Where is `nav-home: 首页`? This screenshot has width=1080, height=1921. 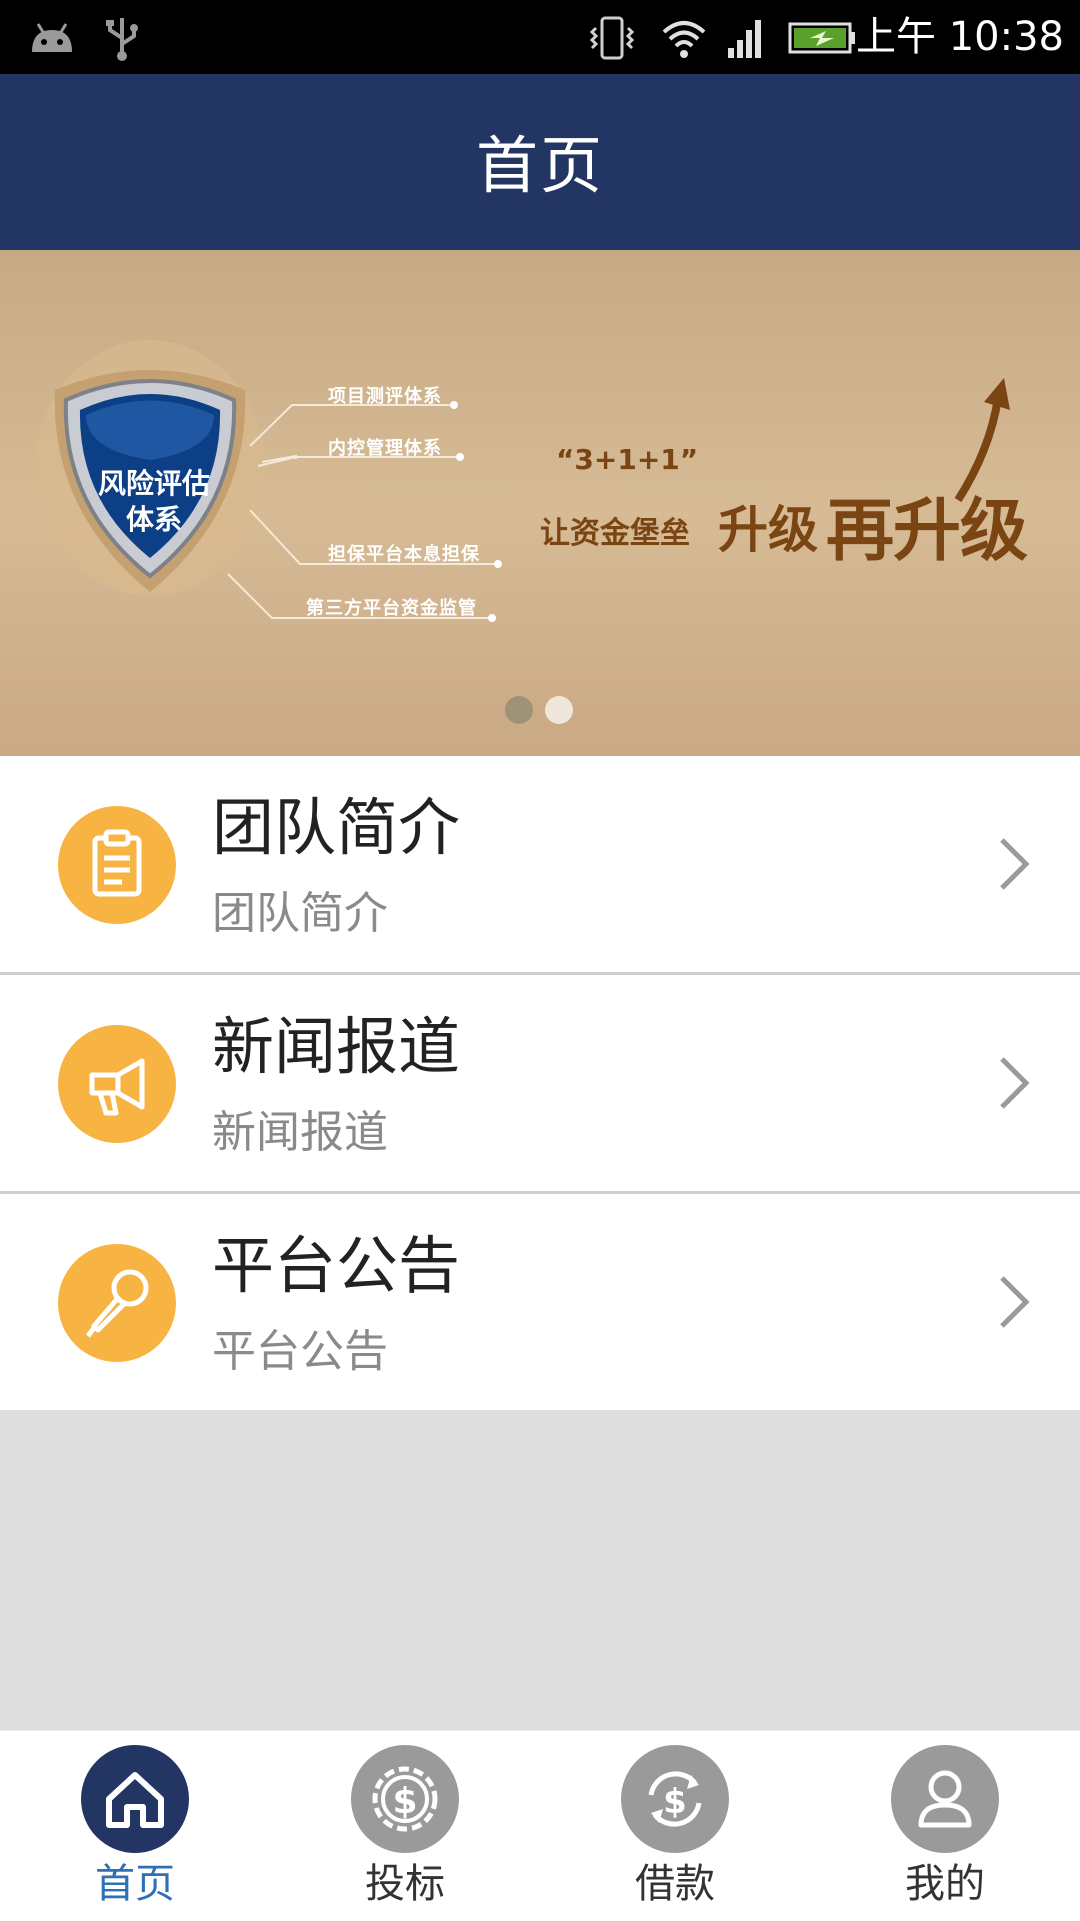
nav-home: 首页 is located at coordinates (135, 1826).